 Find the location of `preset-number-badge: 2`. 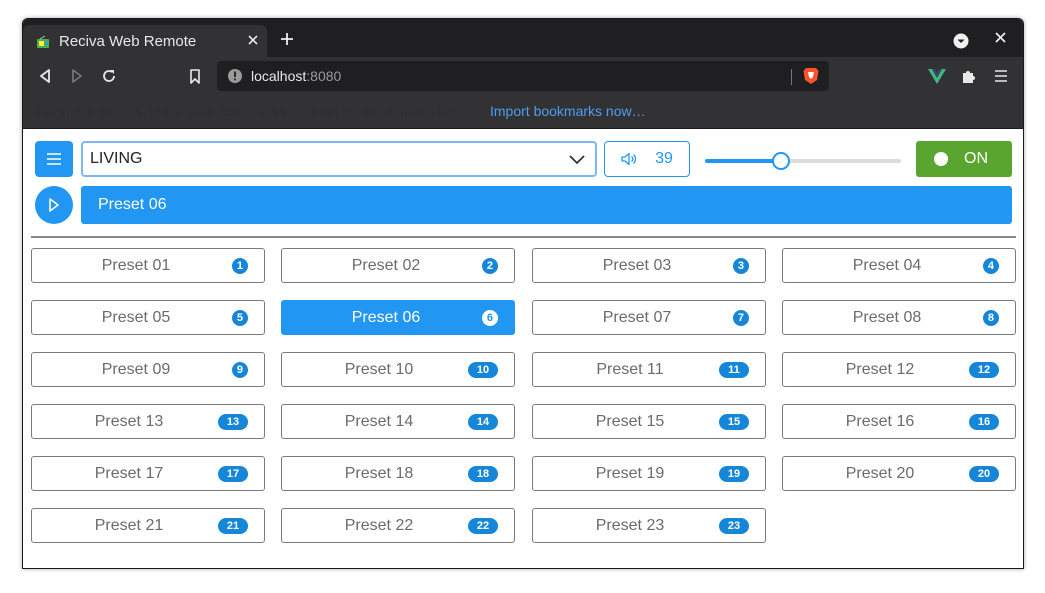

preset-number-badge: 2 is located at coordinates (489, 266).